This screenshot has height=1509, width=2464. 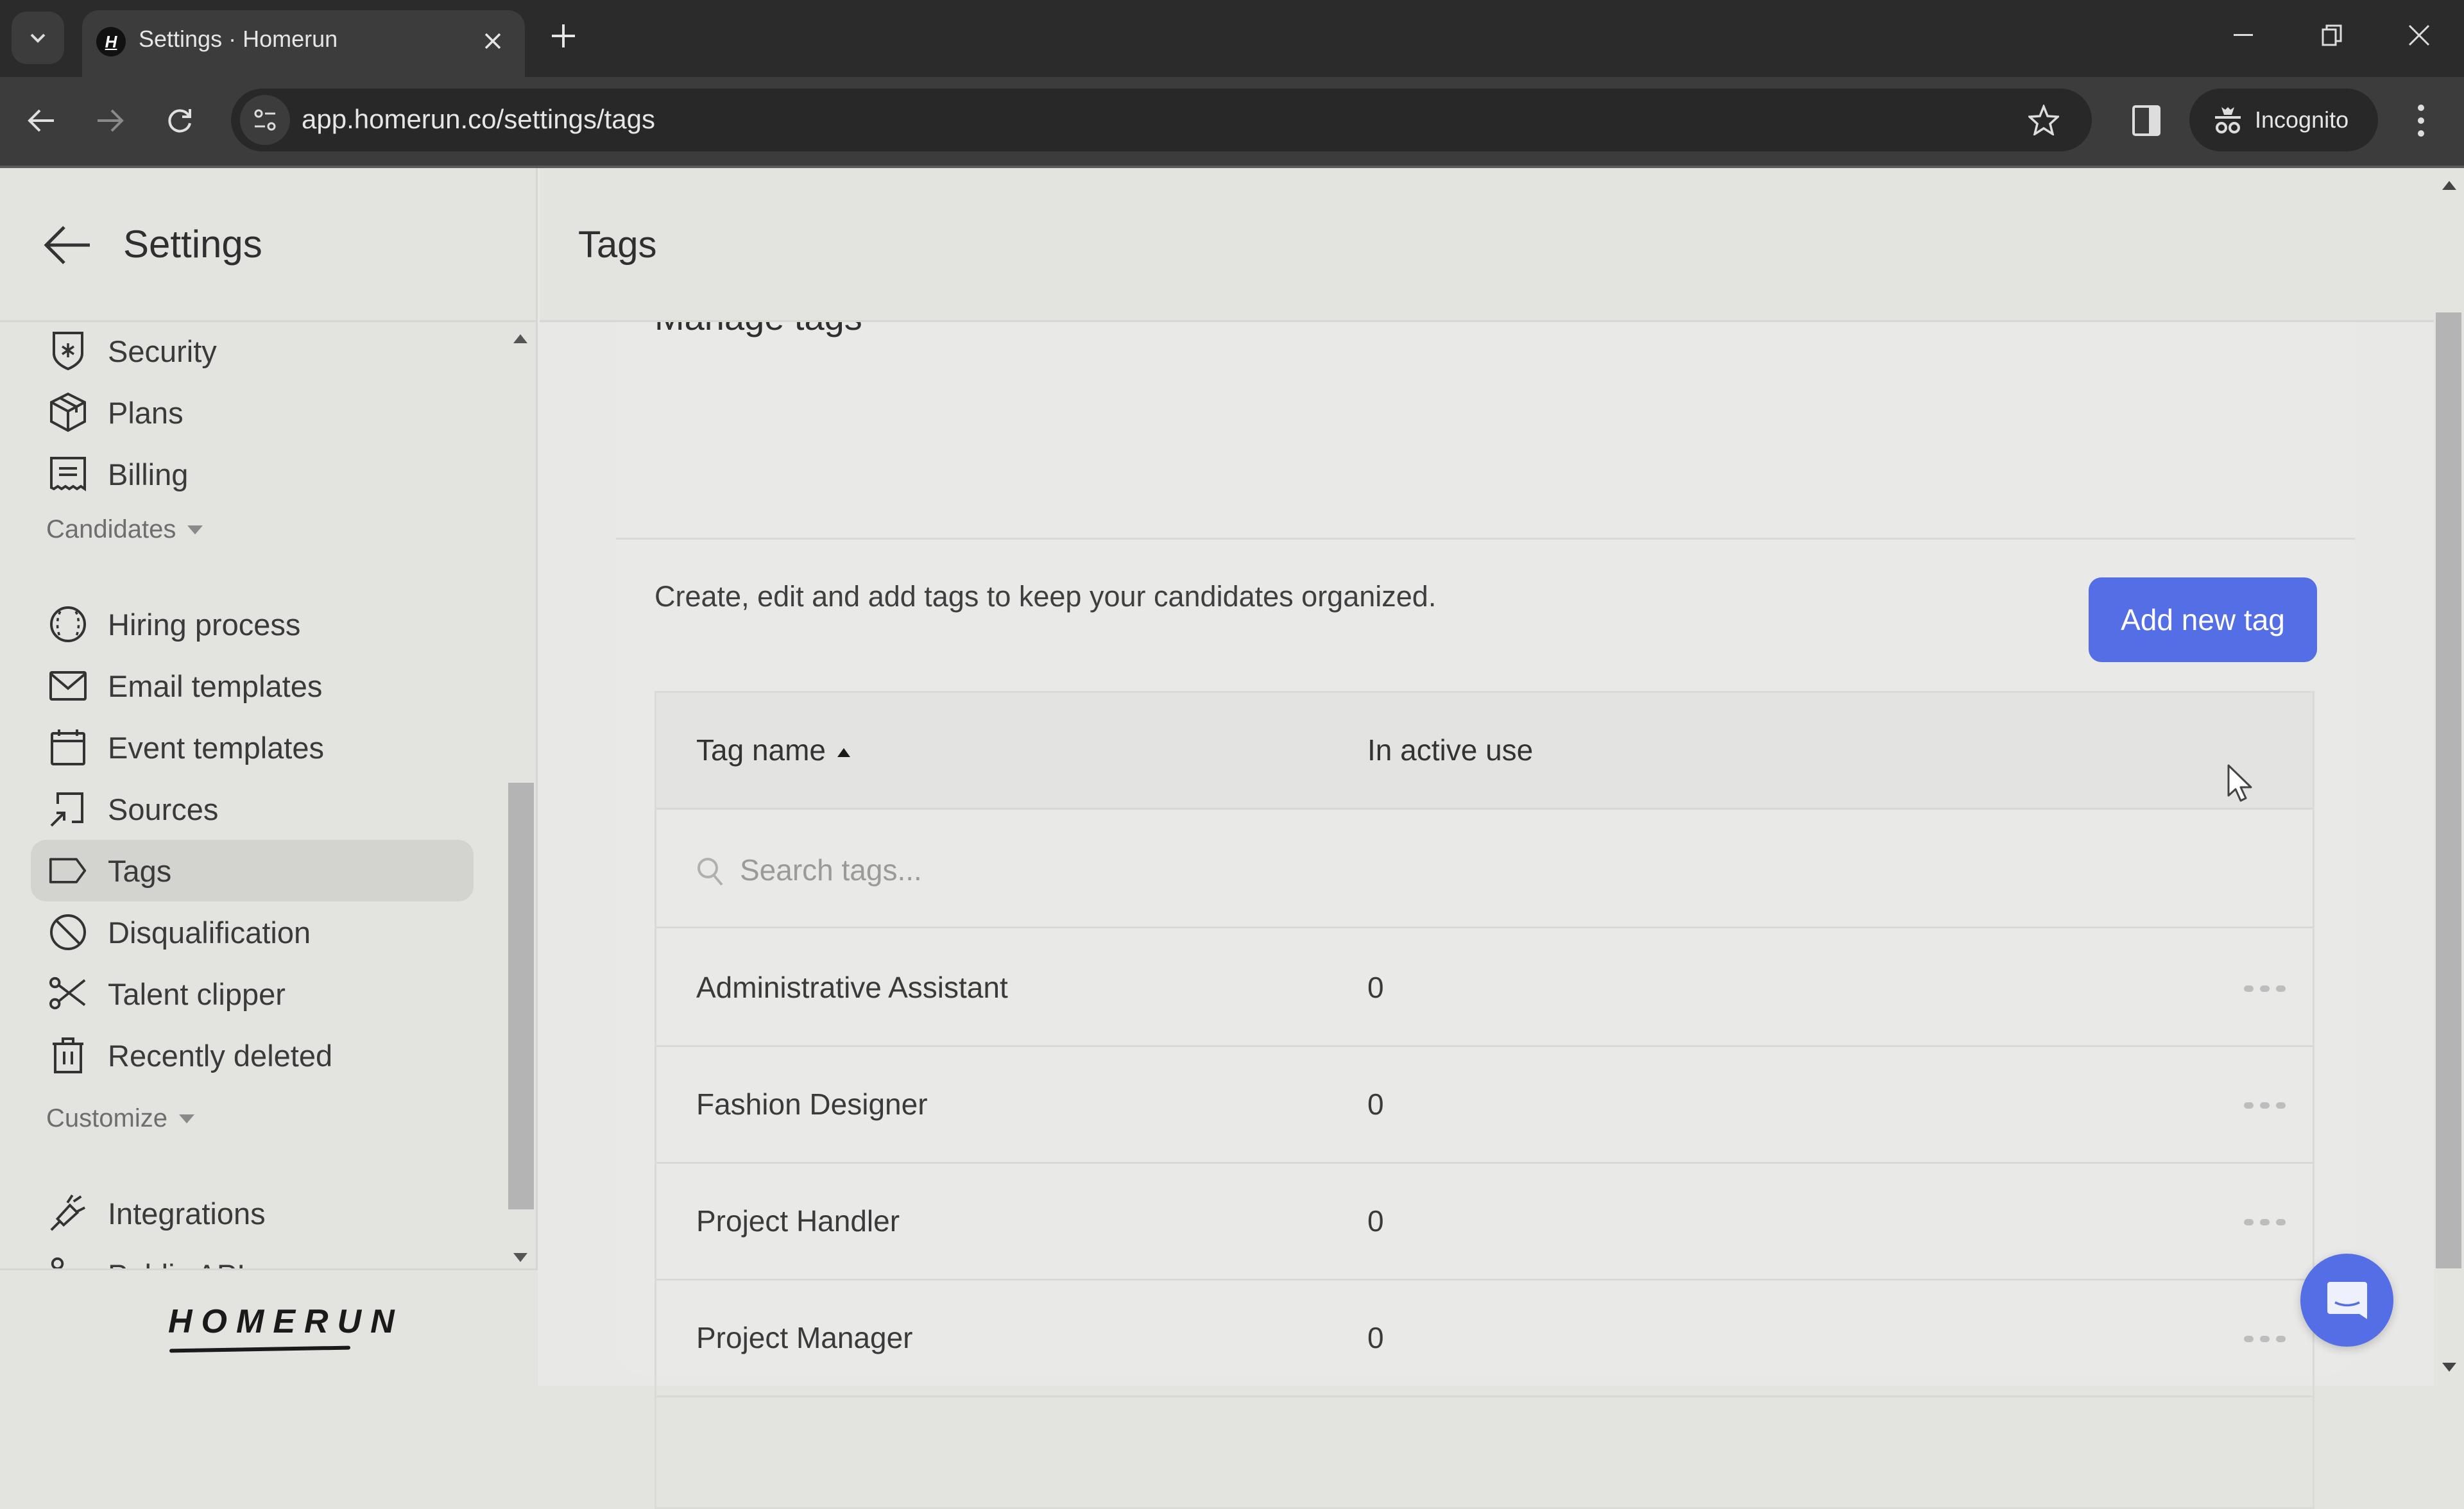 What do you see at coordinates (216, 747) in the screenshot?
I see `sidebar-item-label: Event templates` at bounding box center [216, 747].